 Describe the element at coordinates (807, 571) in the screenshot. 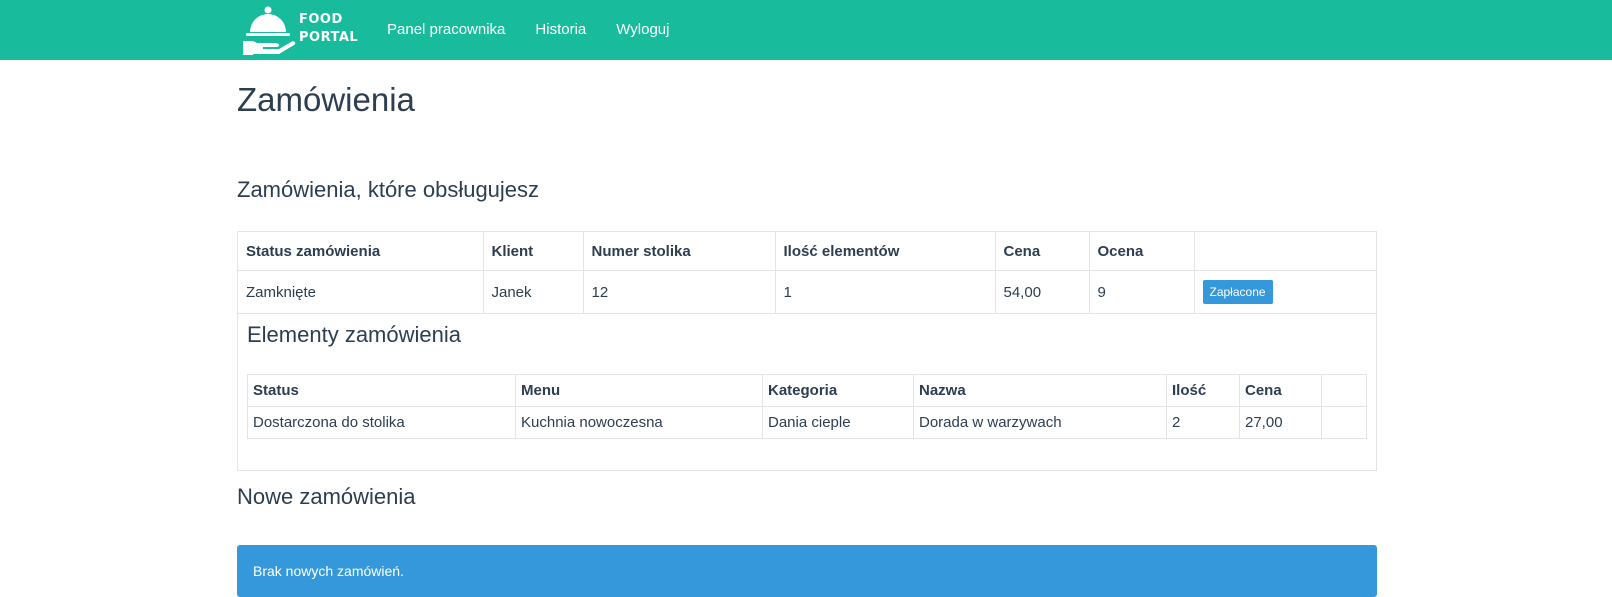

I see `no-new-orders-alert: Brak nowych zamówień.` at that location.